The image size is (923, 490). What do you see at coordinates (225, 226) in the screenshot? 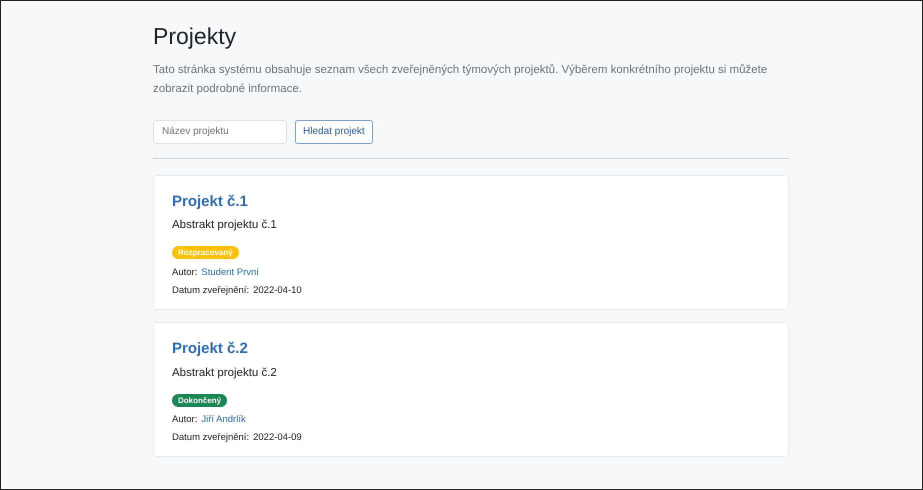
I see `project-abstract: Abstrakt projektu č.1` at bounding box center [225, 226].